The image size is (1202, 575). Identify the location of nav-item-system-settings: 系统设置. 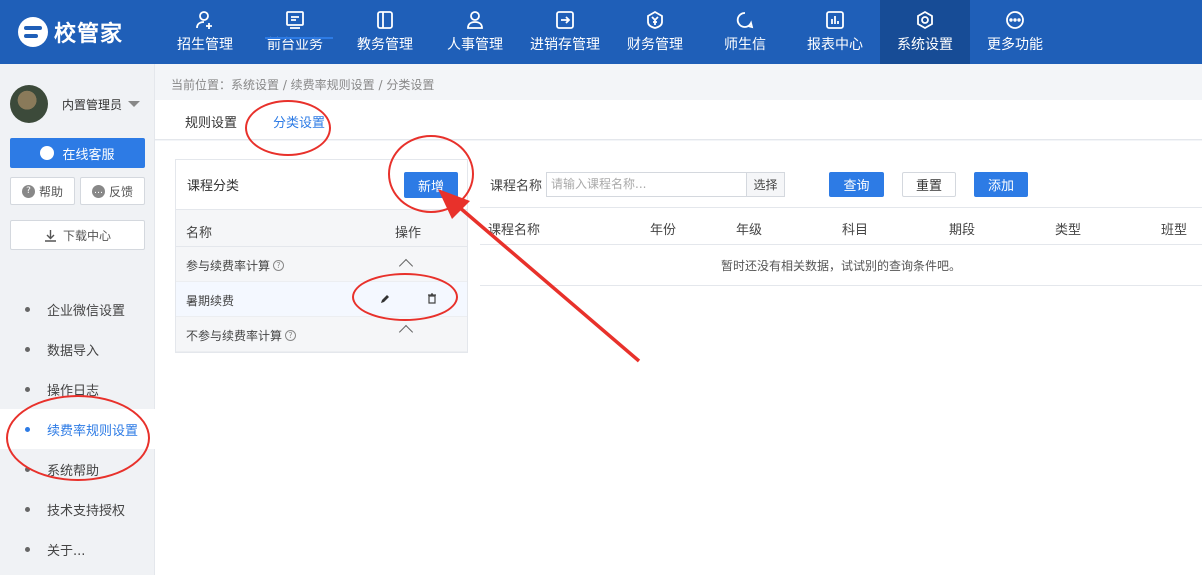
(925, 32).